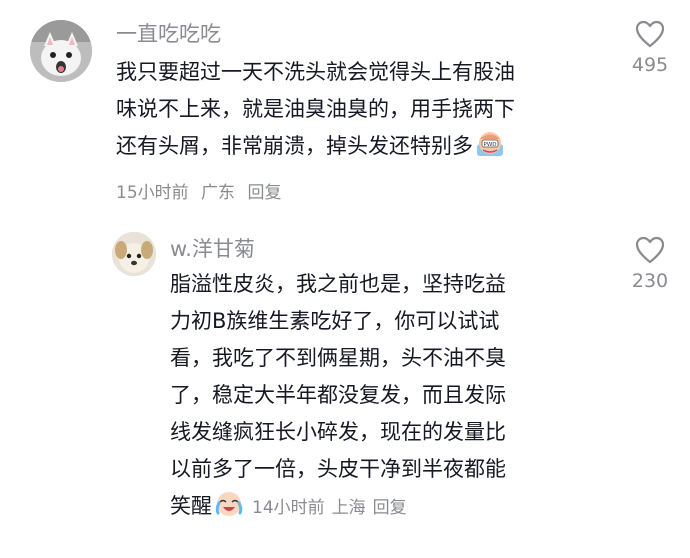  Describe the element at coordinates (650, 65) in the screenshot. I see `like-count: 495` at that location.